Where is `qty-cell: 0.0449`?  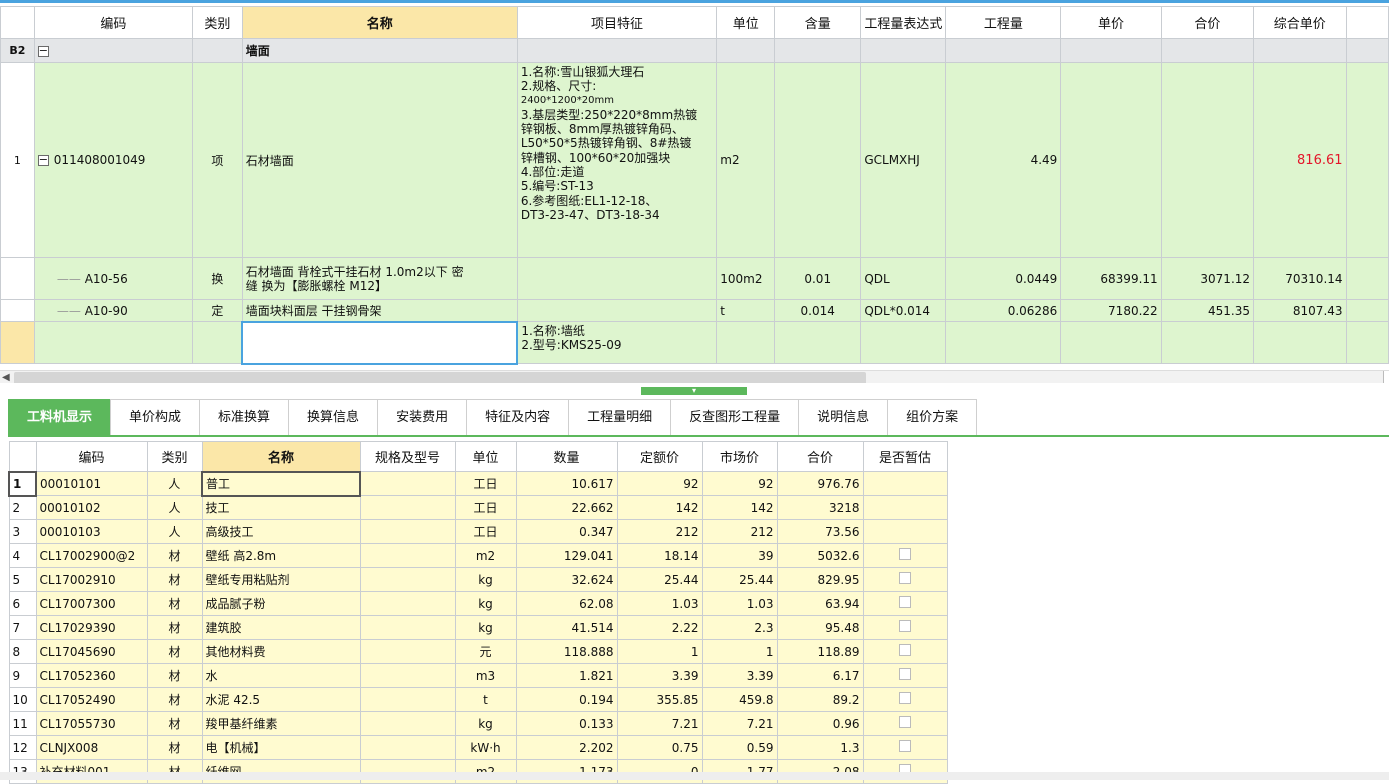 qty-cell: 0.0449 is located at coordinates (1003, 278).